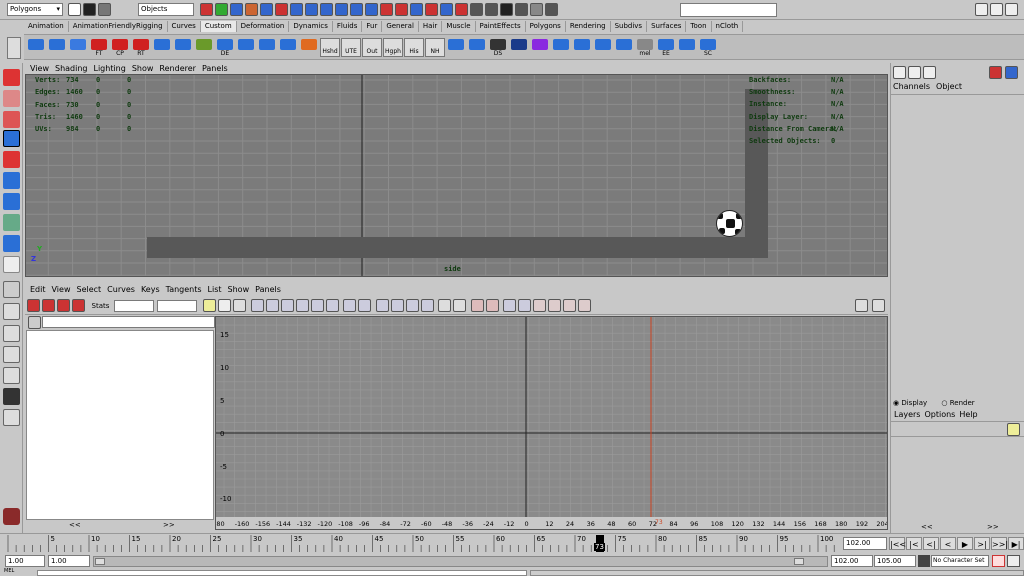 The height and width of the screenshot is (576, 1024). What do you see at coordinates (365, 305) in the screenshot?
I see `unify-tangent-icon` at bounding box center [365, 305].